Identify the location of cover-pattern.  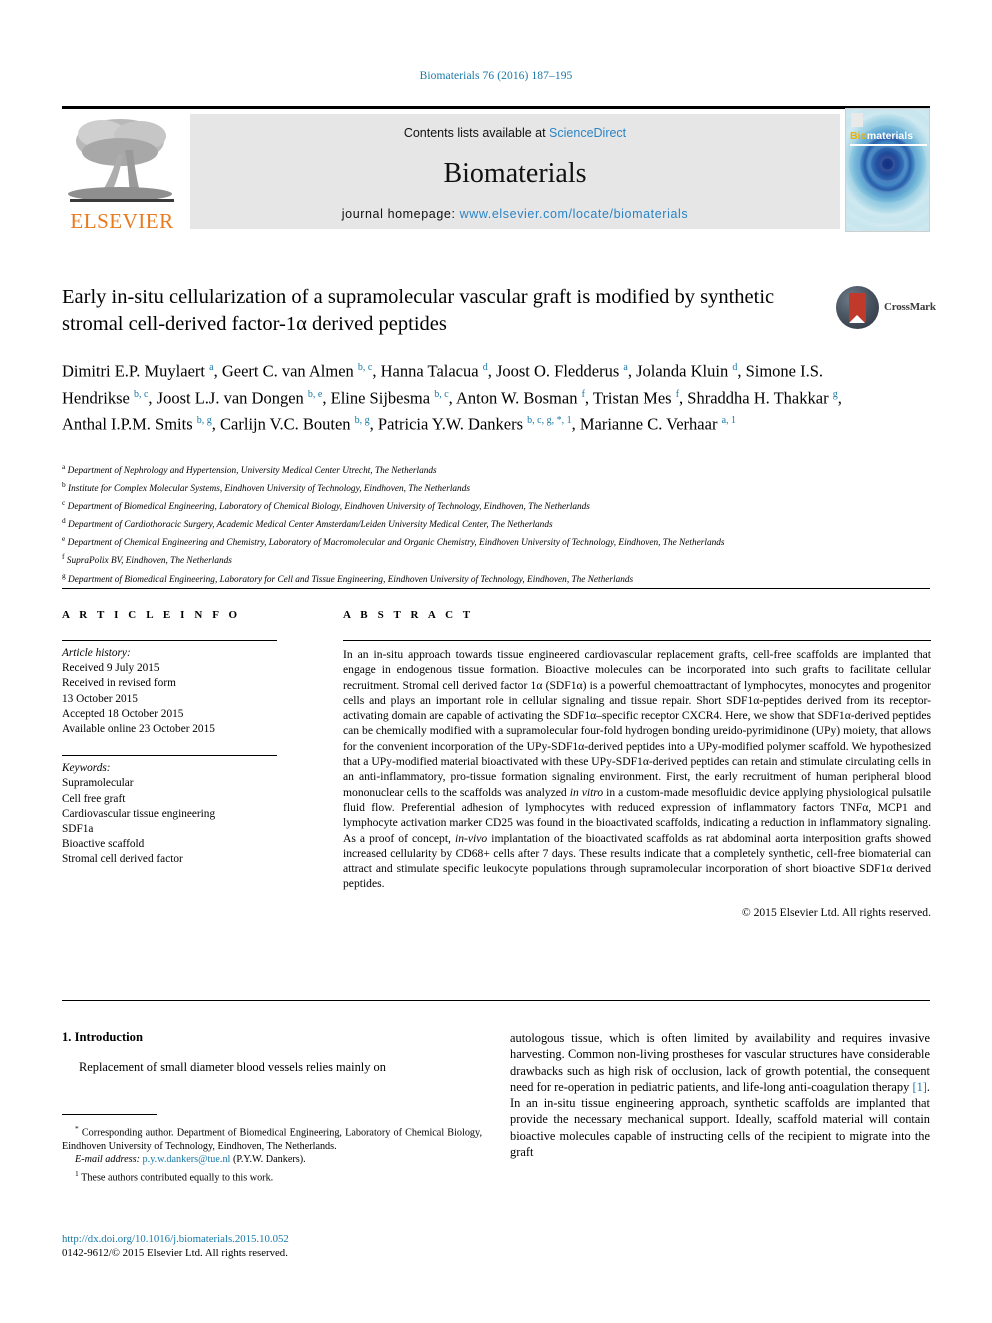
(887, 170).